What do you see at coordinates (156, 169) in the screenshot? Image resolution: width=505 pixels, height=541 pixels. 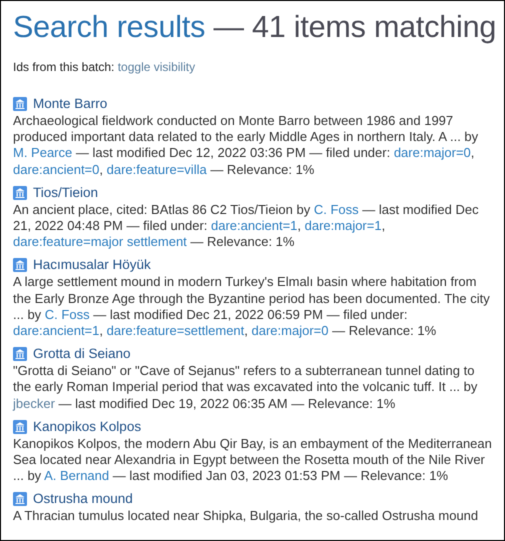 I see `tag-link: dare:feature=villa` at bounding box center [156, 169].